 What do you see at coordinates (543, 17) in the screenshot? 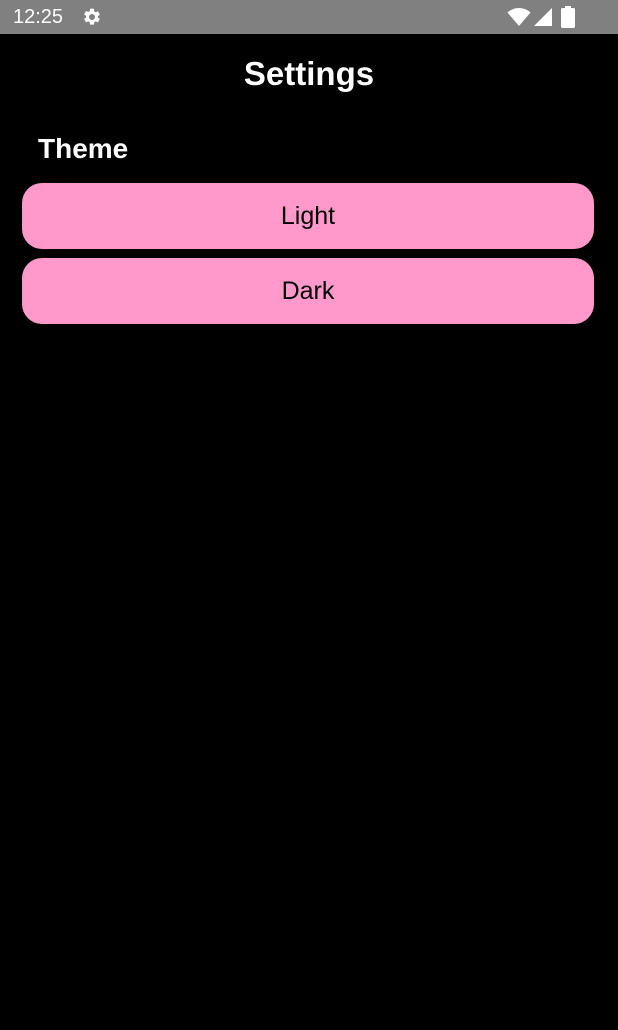
I see `signal-icon` at bounding box center [543, 17].